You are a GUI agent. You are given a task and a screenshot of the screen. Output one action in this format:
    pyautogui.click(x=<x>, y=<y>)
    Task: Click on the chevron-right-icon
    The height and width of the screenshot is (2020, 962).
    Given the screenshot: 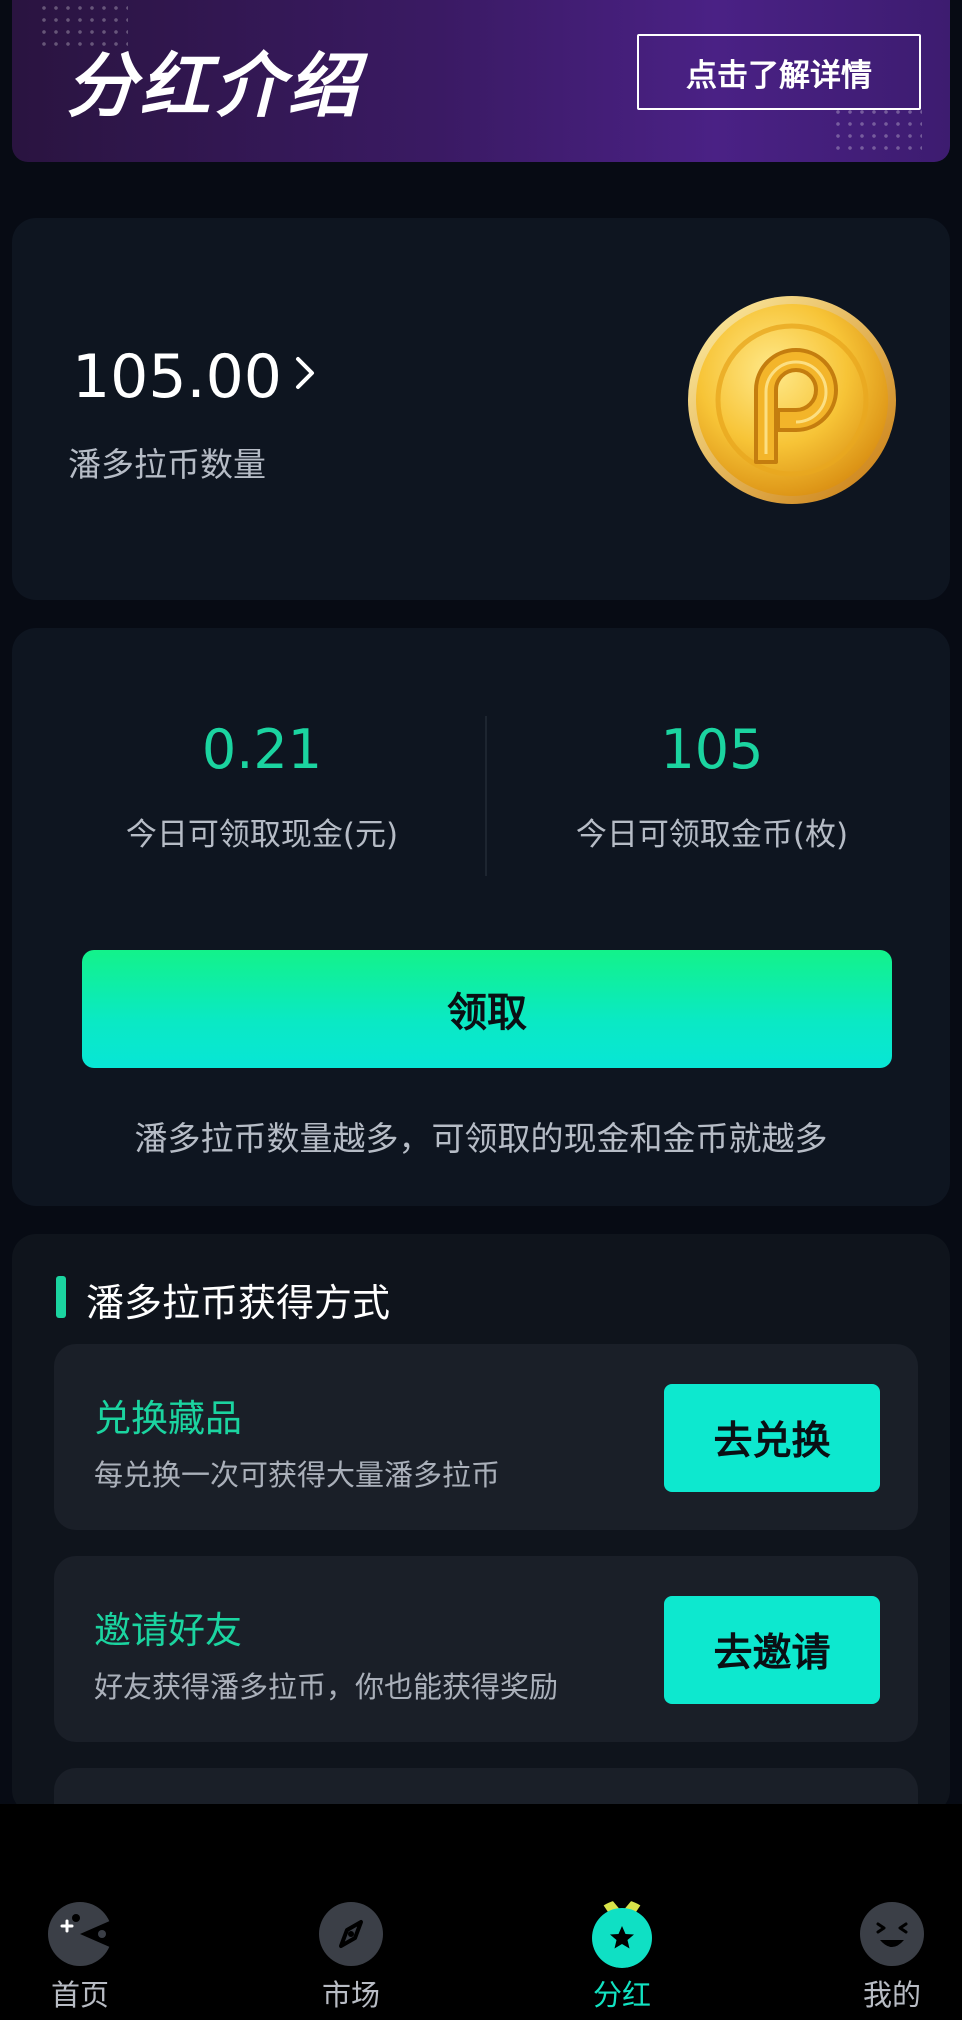 What is the action you would take?
    pyautogui.click(x=305, y=373)
    